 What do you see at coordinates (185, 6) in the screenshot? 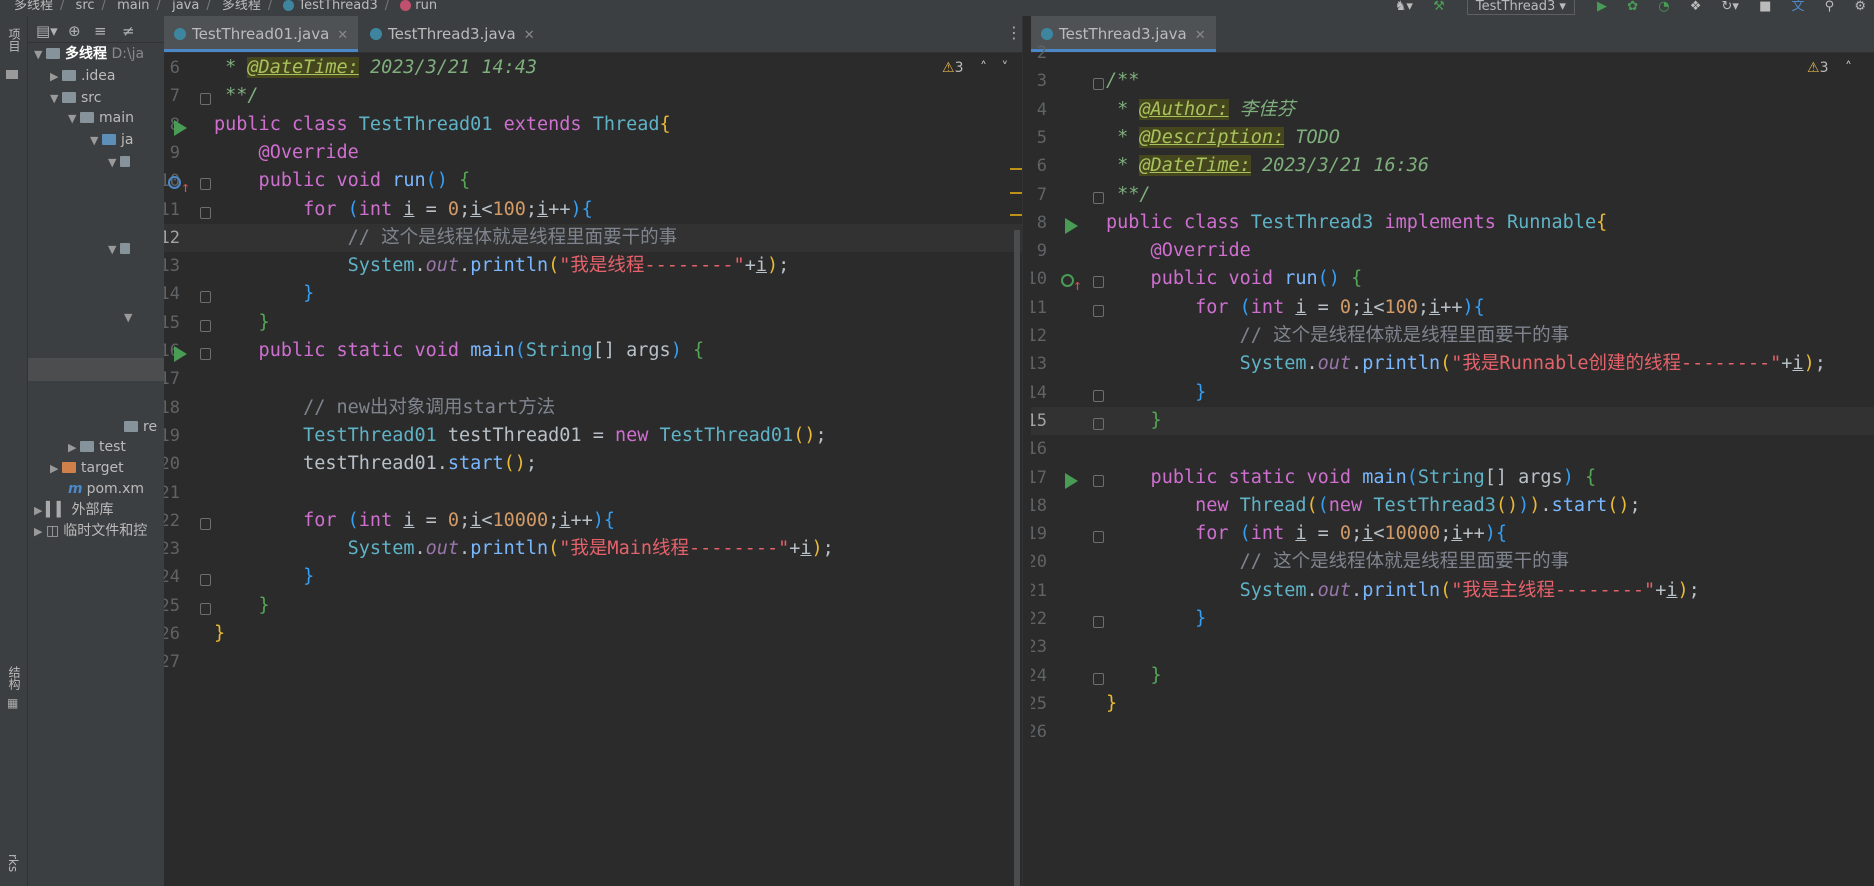
I see `breadcrumb-java: java` at bounding box center [185, 6].